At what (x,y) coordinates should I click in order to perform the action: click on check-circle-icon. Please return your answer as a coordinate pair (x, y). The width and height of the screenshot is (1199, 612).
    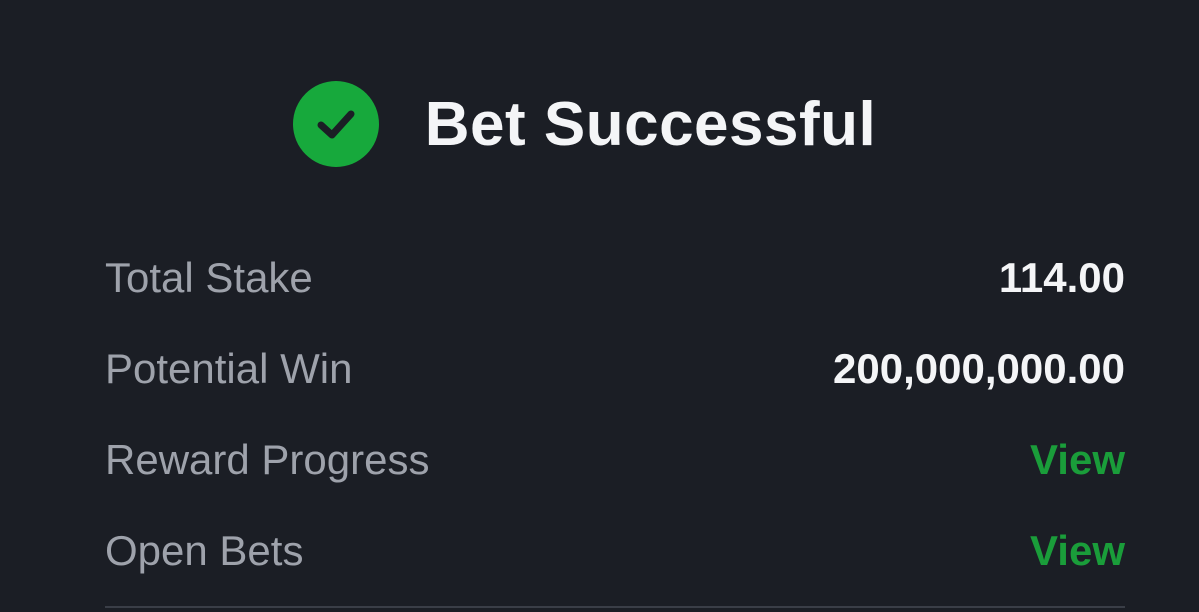
    Looking at the image, I should click on (335, 124).